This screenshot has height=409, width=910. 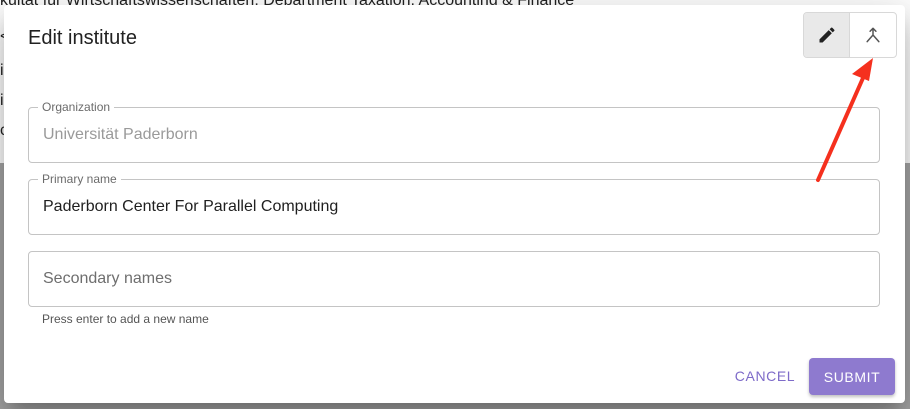 What do you see at coordinates (190, 207) in the screenshot?
I see `primary-name-value: Paderborn Center For Parallel Computing` at bounding box center [190, 207].